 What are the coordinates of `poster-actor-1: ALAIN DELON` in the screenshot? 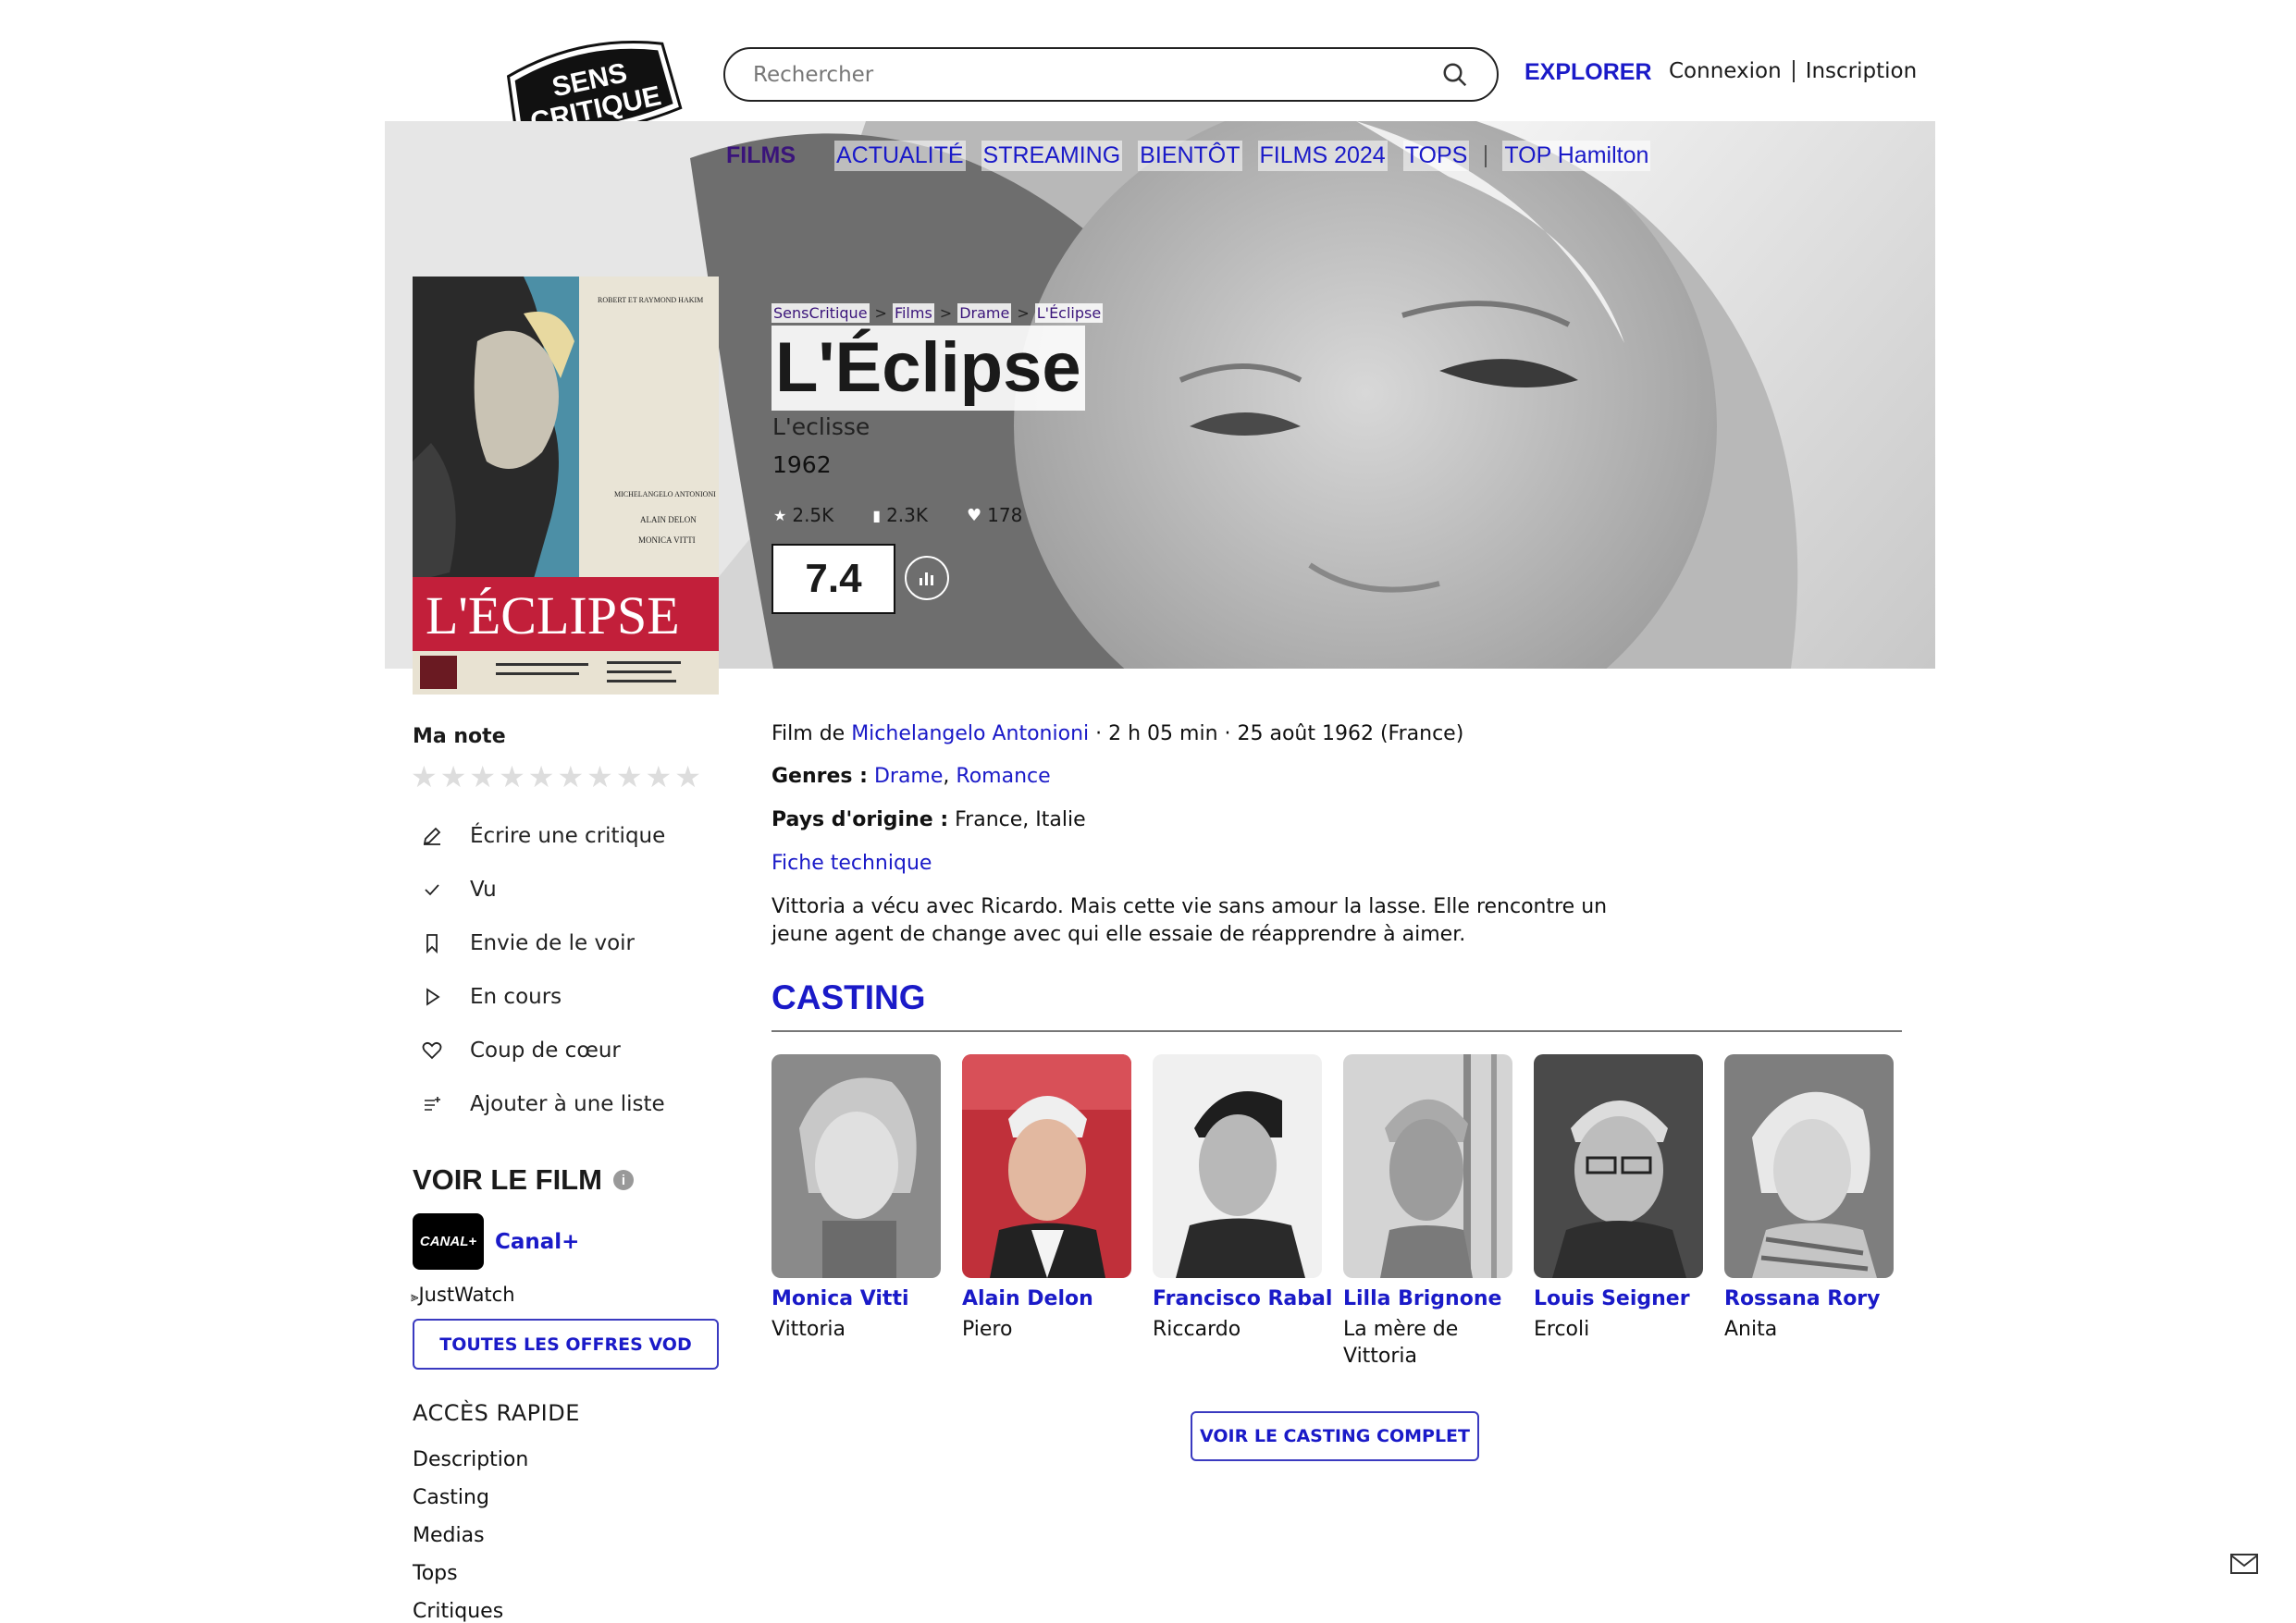 It's located at (668, 519).